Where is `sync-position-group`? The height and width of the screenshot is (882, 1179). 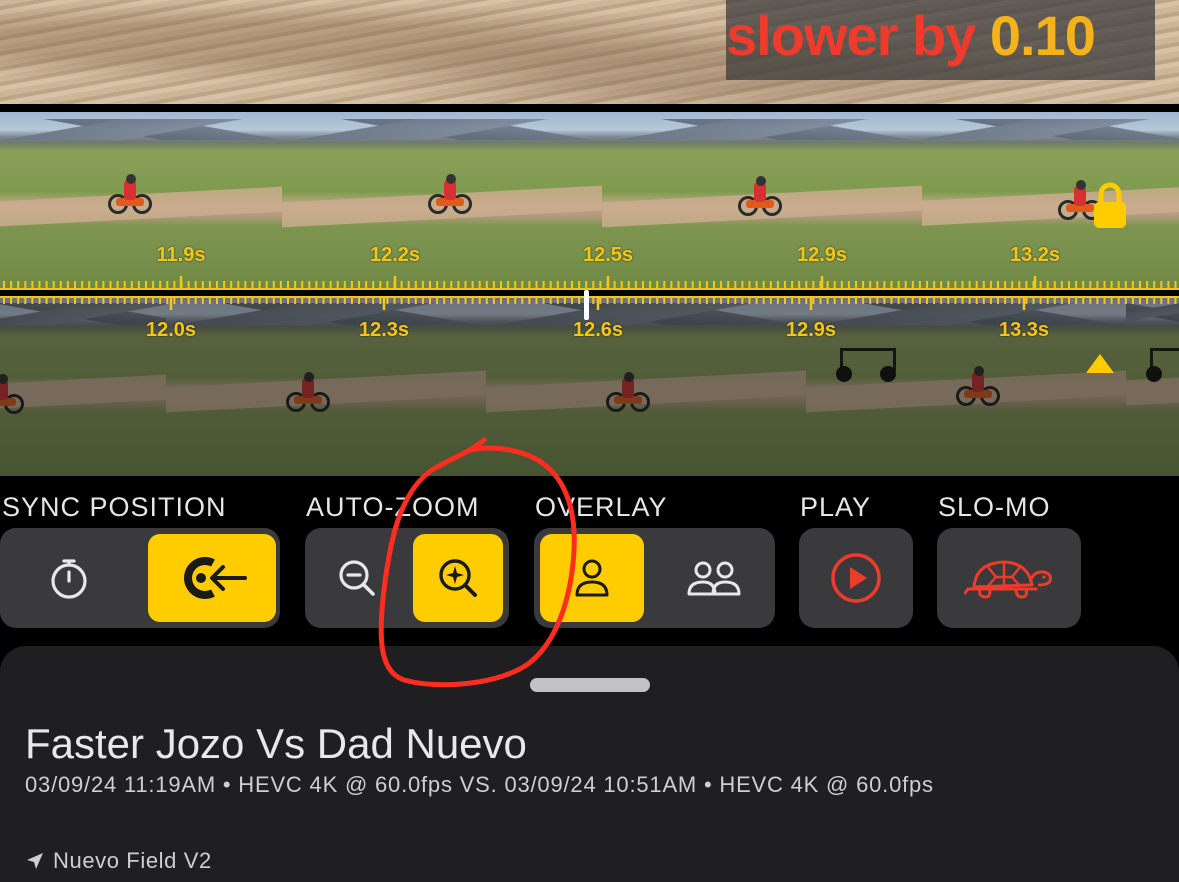 sync-position-group is located at coordinates (140, 578).